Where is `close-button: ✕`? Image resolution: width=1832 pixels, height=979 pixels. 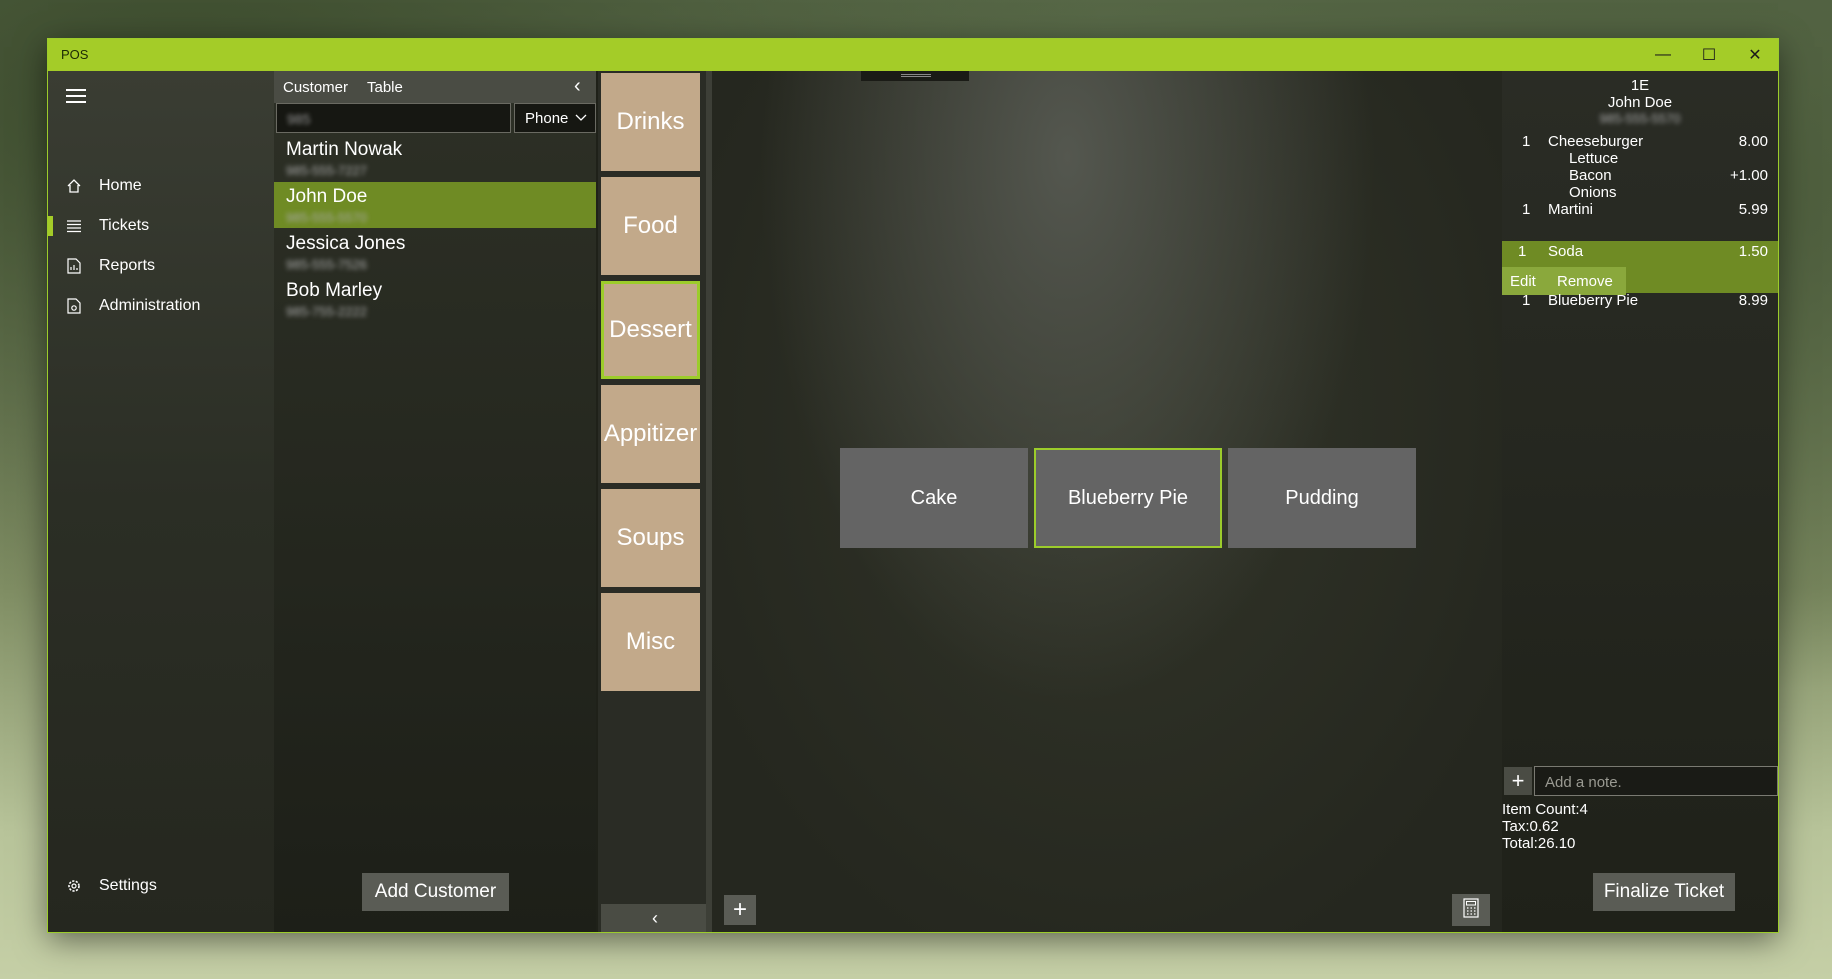 close-button: ✕ is located at coordinates (1755, 55).